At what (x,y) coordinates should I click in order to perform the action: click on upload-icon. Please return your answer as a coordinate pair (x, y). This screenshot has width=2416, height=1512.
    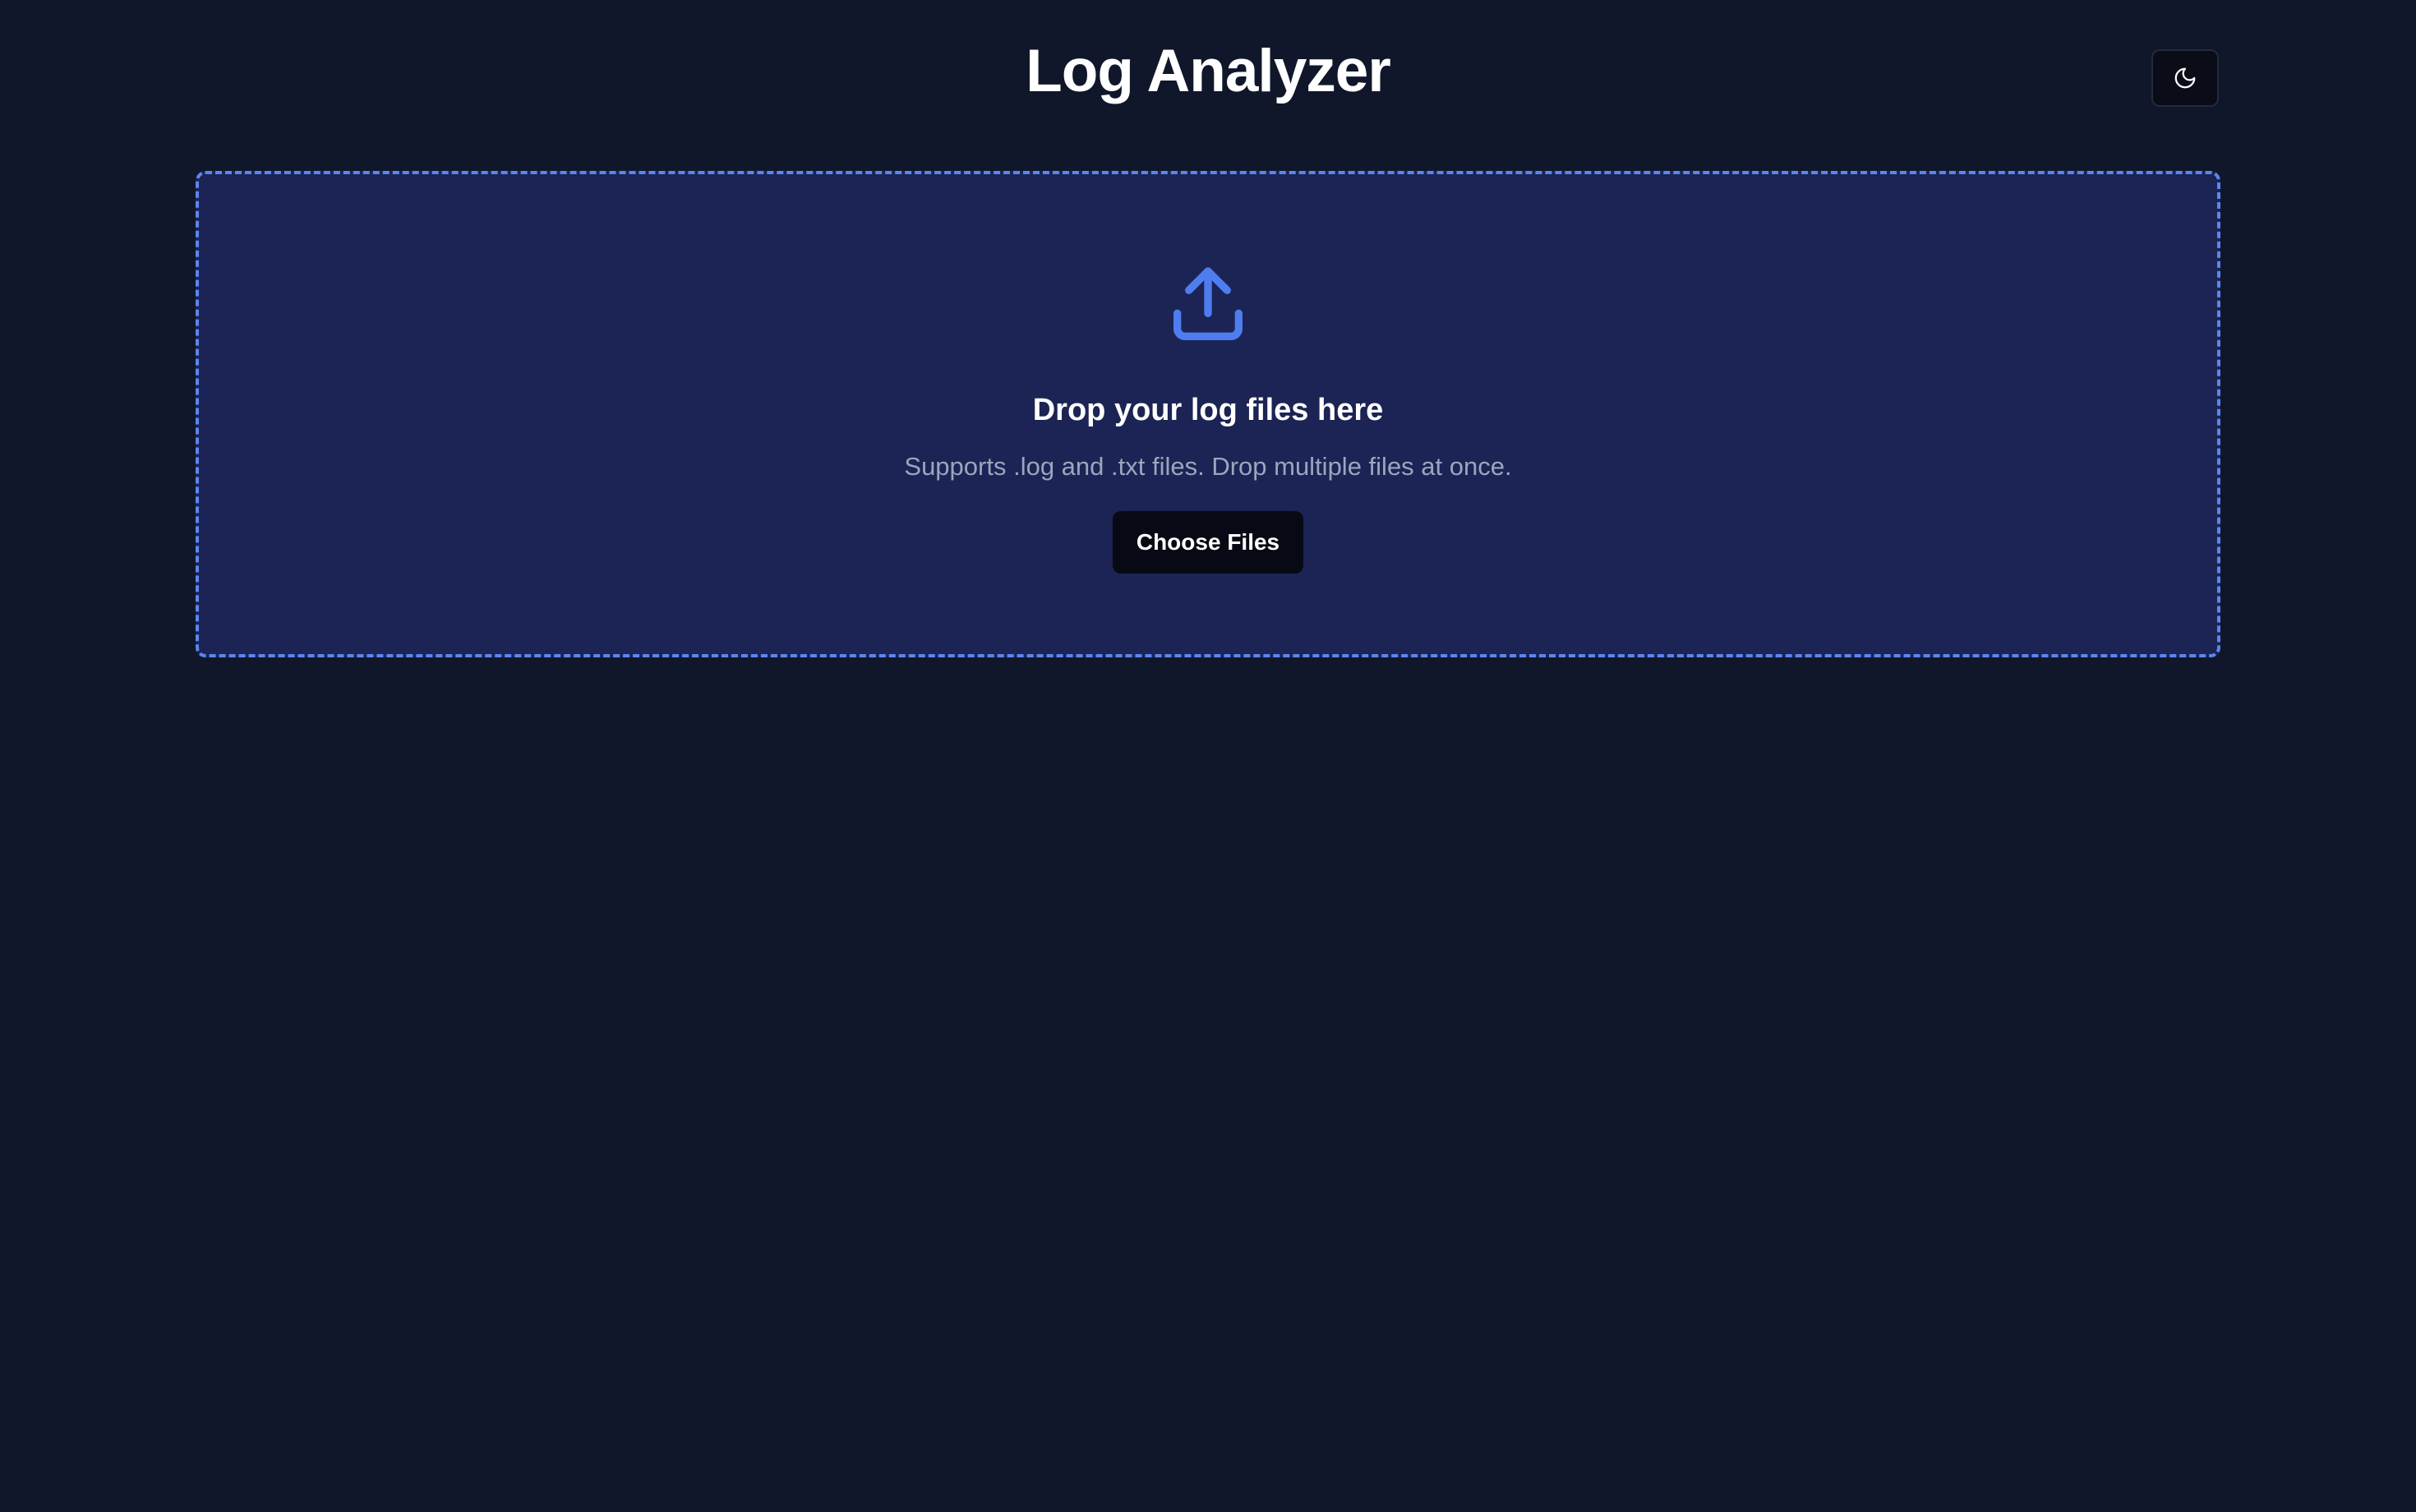
    Looking at the image, I should click on (1208, 306).